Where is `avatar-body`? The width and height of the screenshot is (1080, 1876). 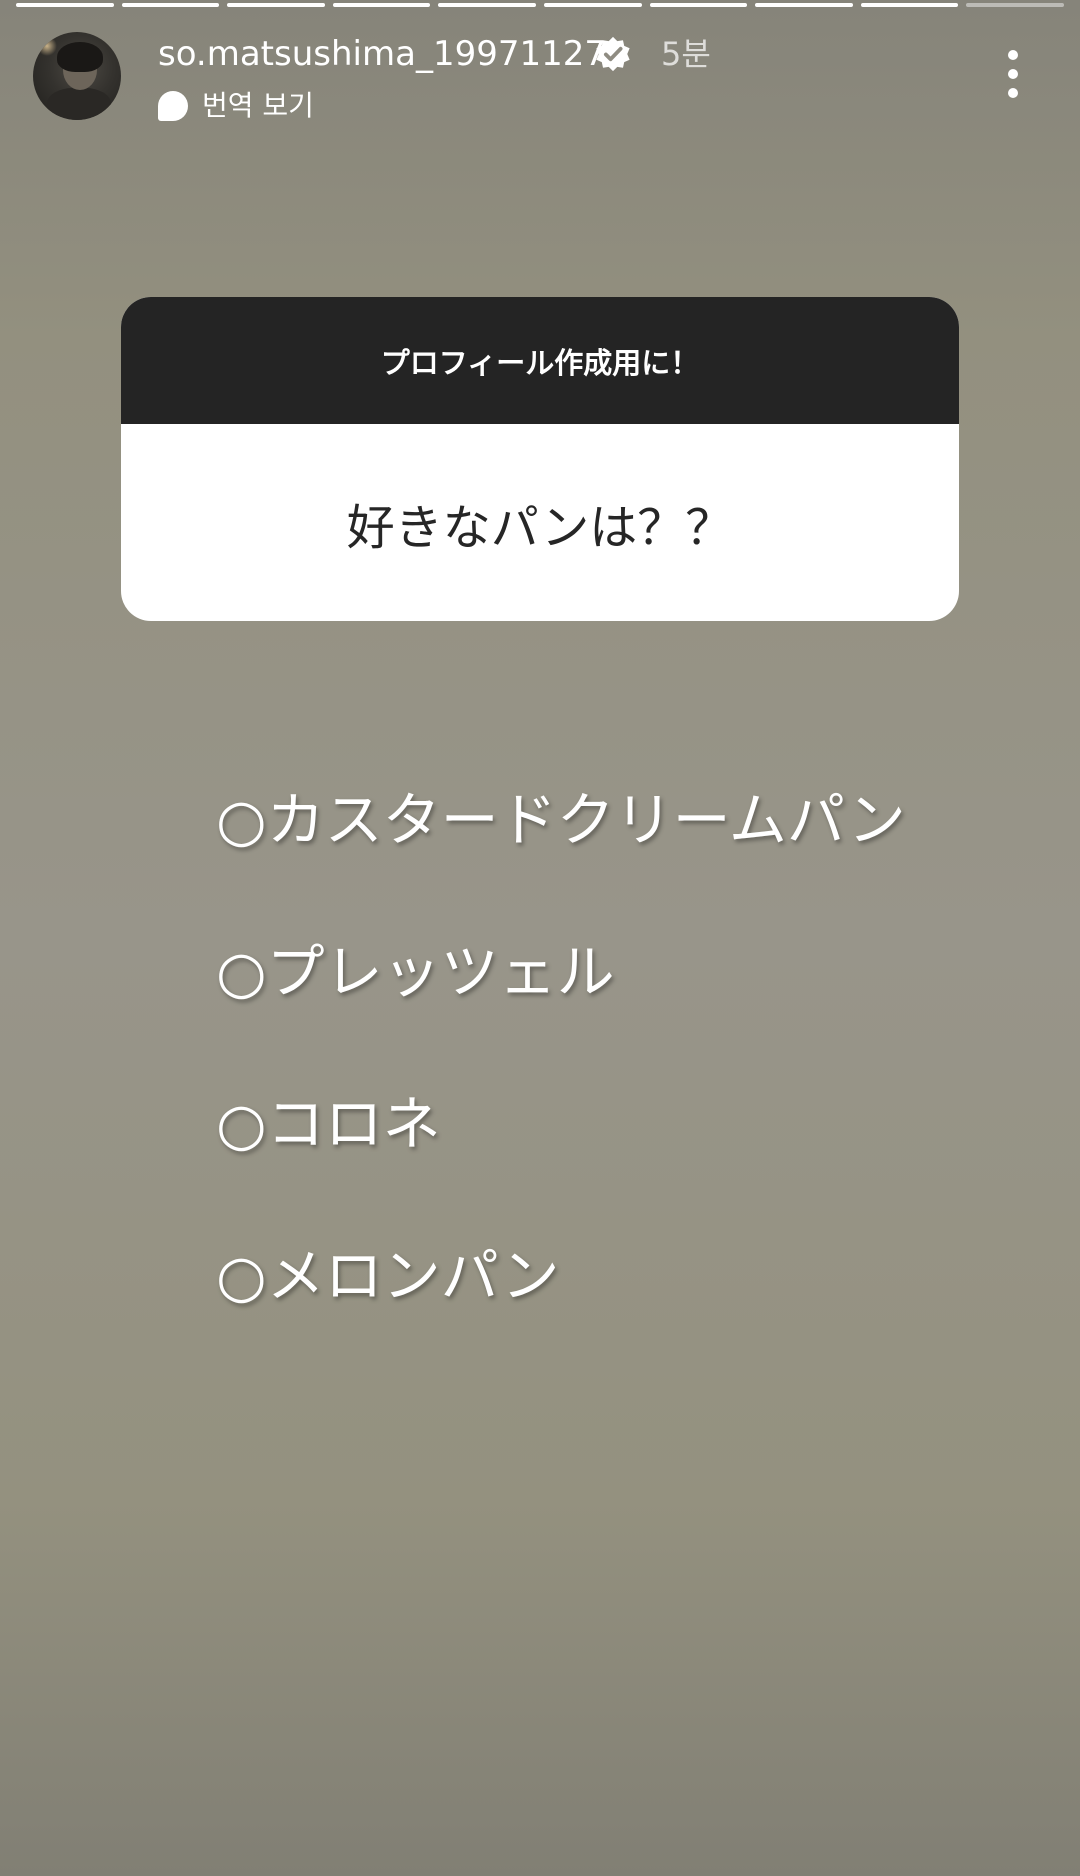 avatar-body is located at coordinates (79, 104).